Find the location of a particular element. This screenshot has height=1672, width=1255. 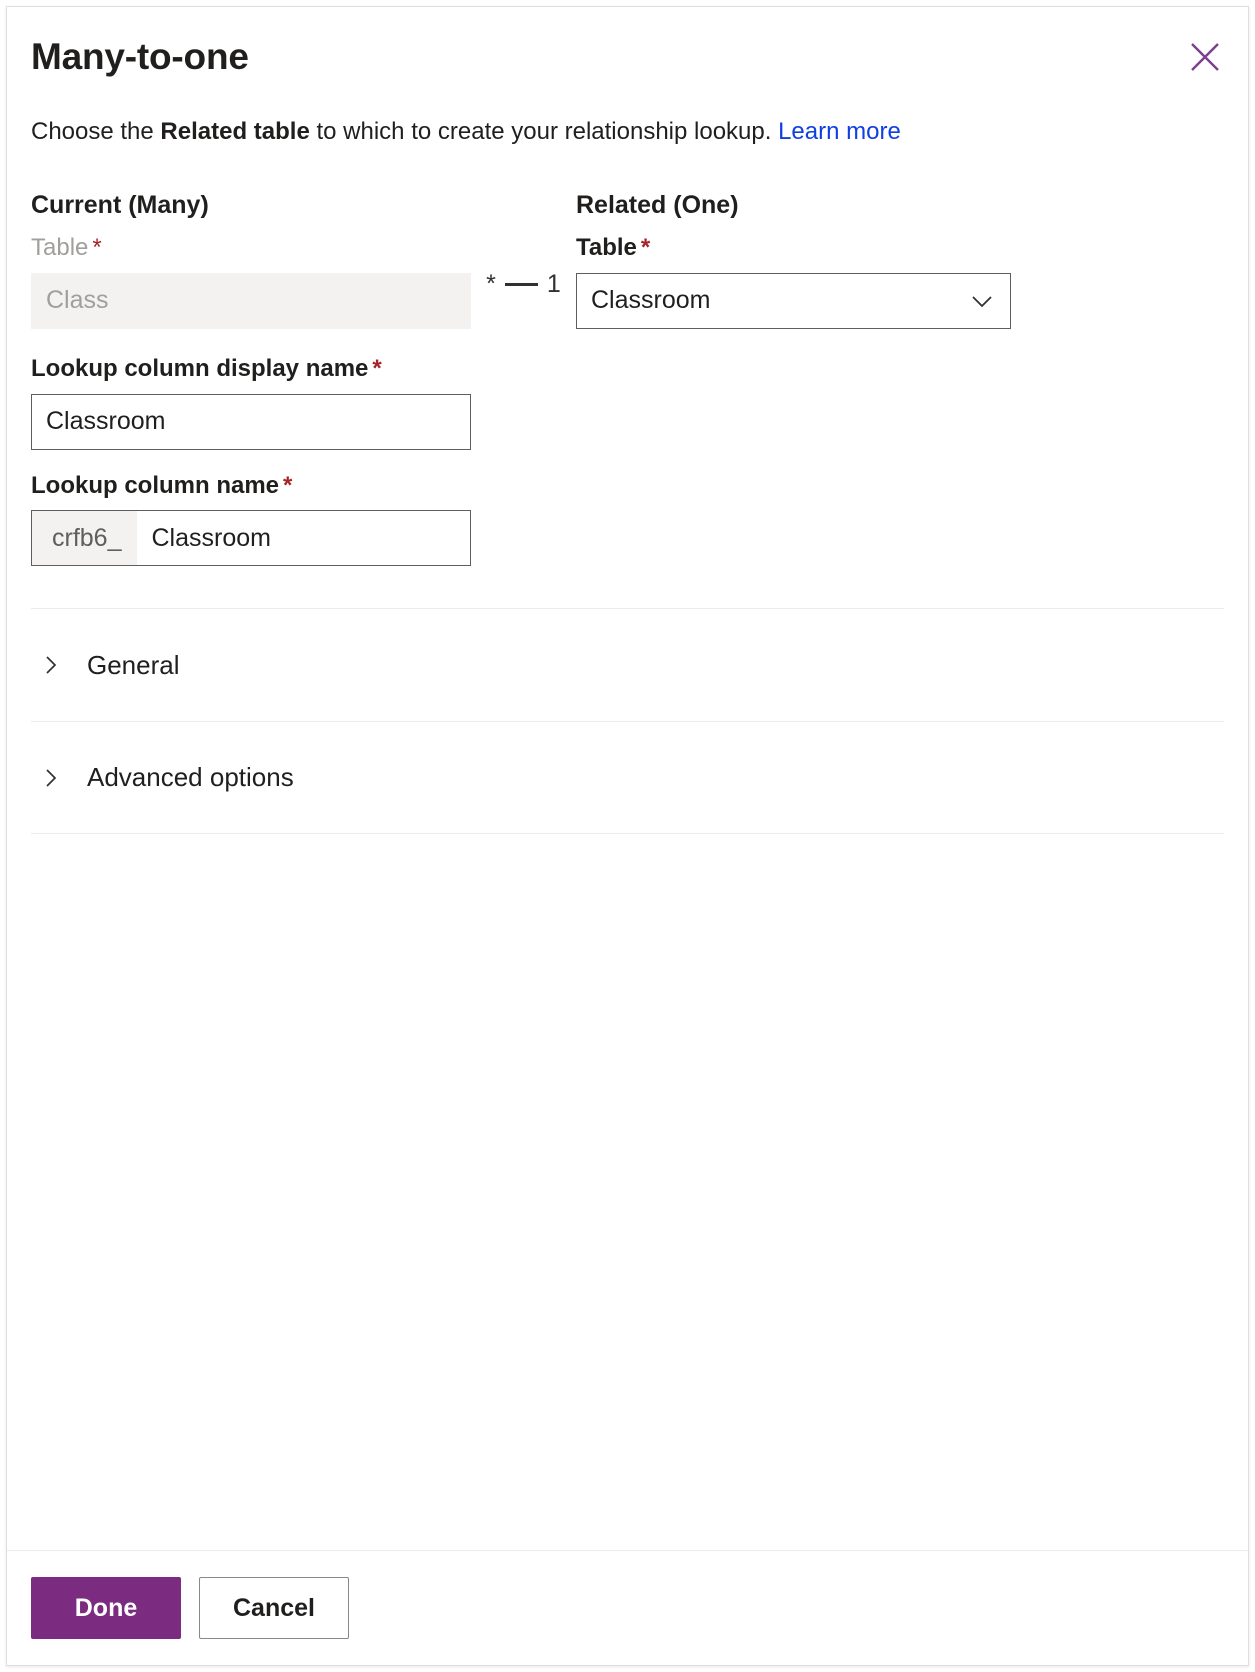

page-title: Many-to-one is located at coordinates (140, 56).